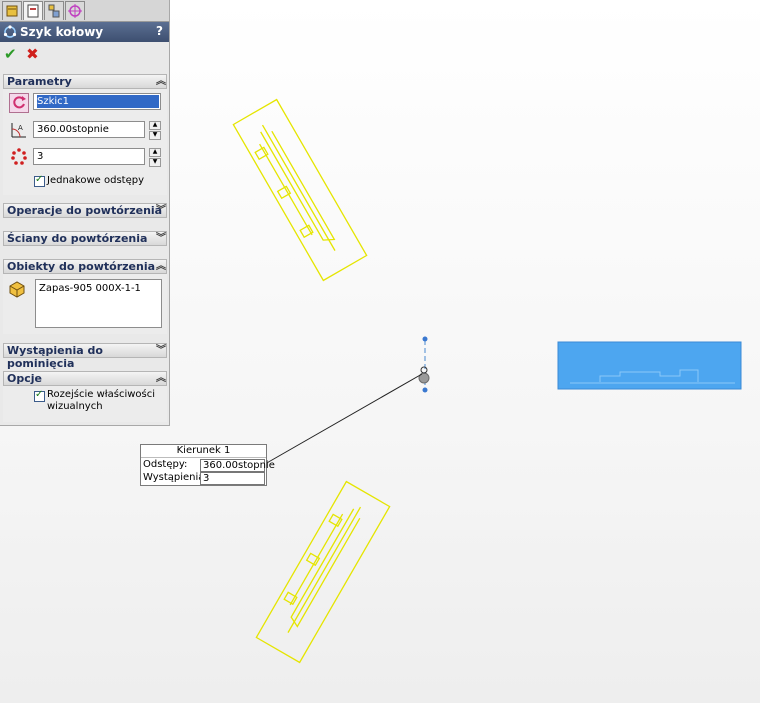 This screenshot has width=760, height=703. Describe the element at coordinates (89, 156) in the screenshot. I see `instances-field: 3` at that location.